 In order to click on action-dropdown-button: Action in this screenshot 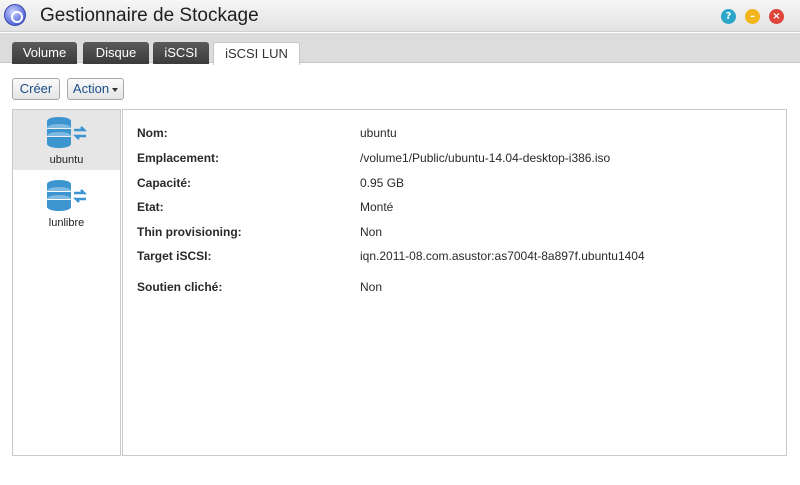, I will do `click(95, 89)`.